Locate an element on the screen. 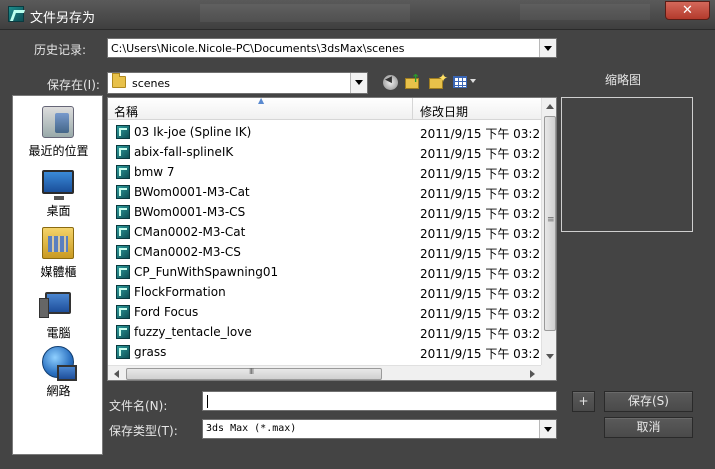 The image size is (715, 469). table-row: CMan0002-M3-CS 2011/9/15 下午 03:21 is located at coordinates (328, 252).